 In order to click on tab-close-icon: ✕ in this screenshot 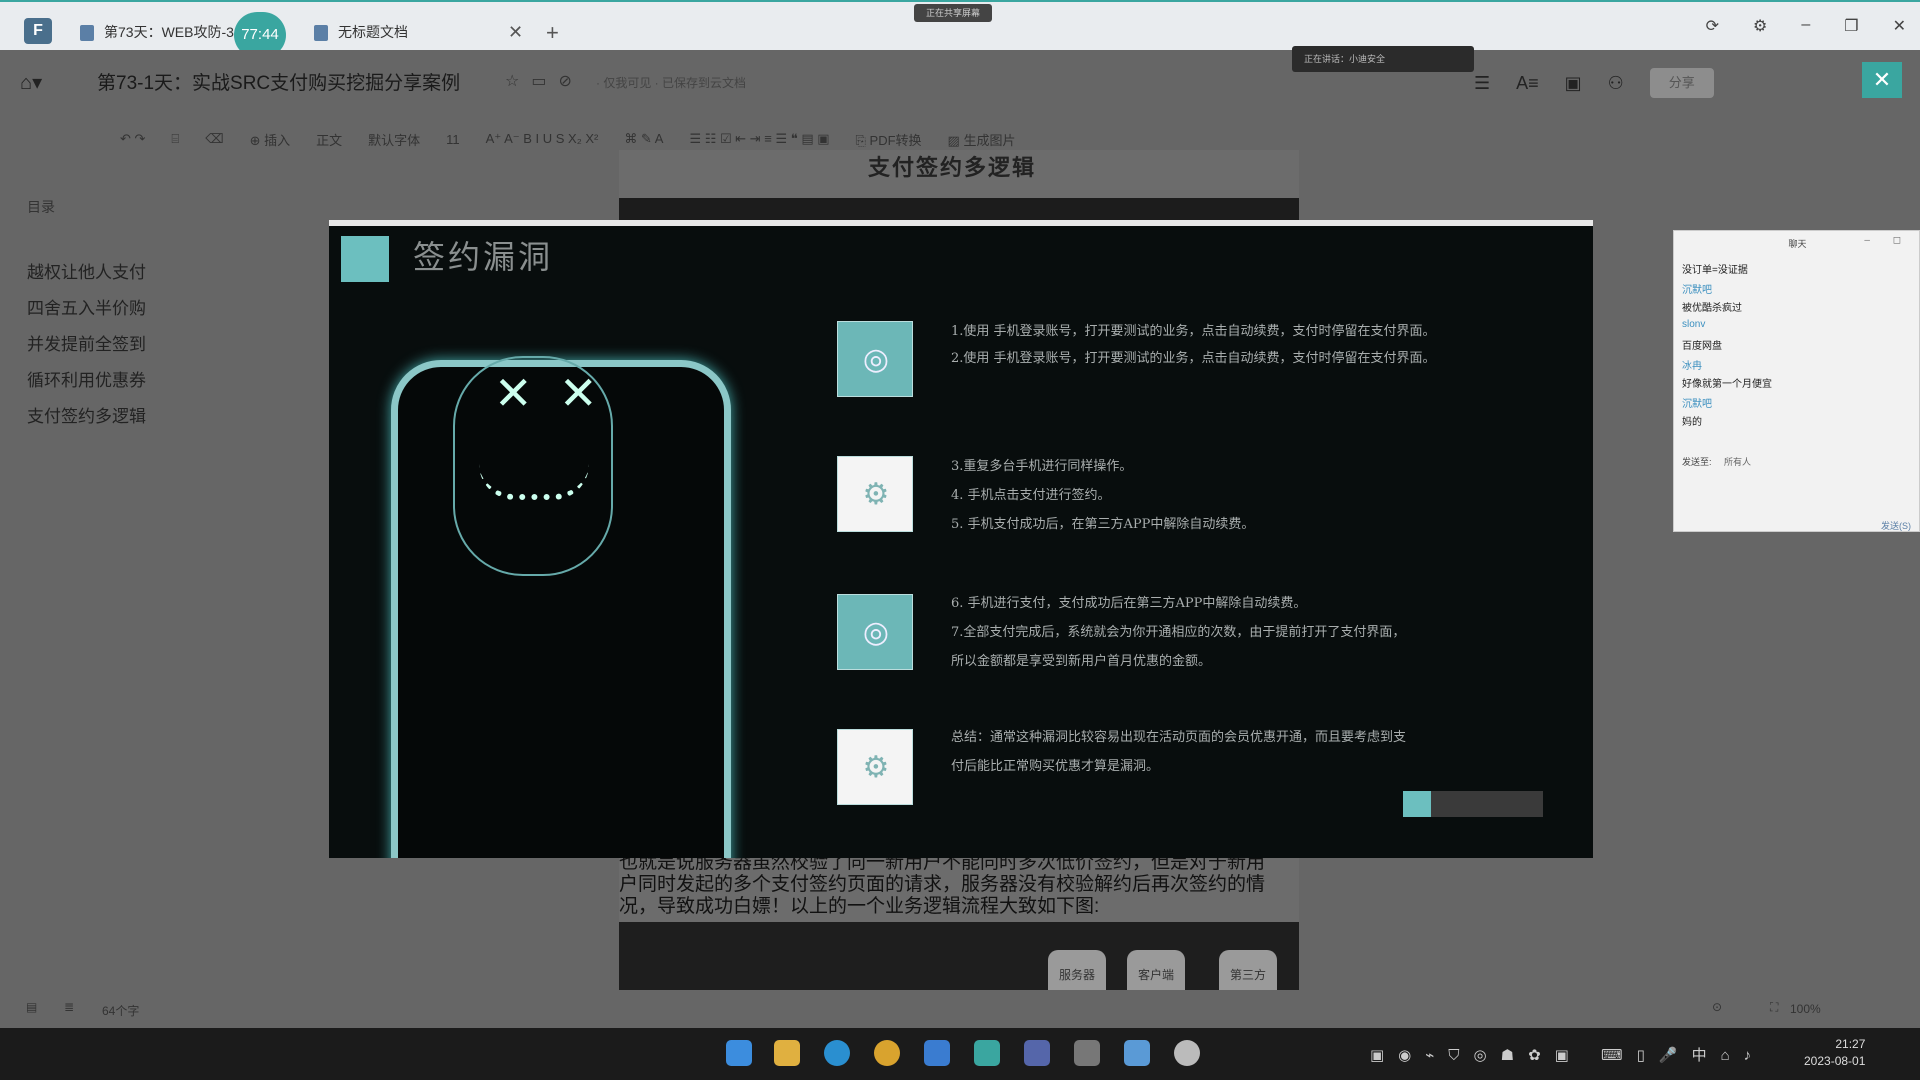, I will do `click(515, 32)`.